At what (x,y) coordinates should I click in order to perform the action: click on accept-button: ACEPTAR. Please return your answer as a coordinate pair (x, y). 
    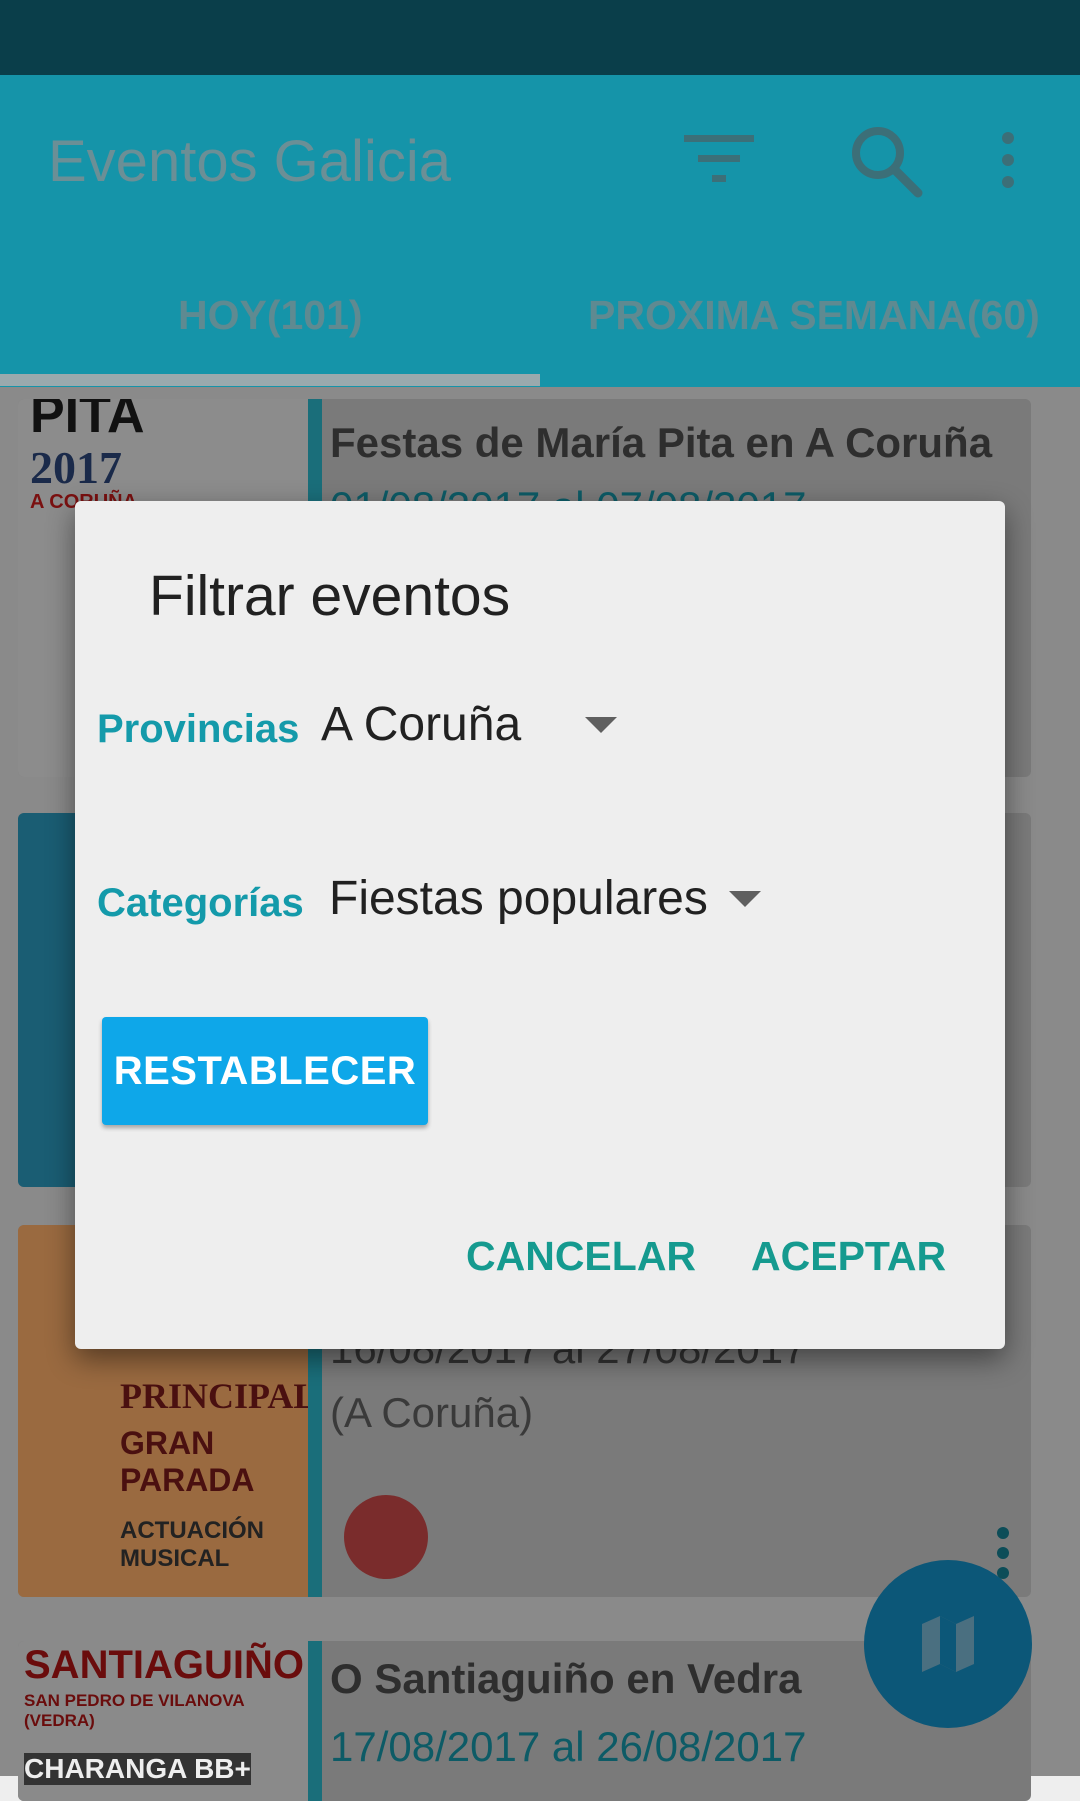
    Looking at the image, I should click on (848, 1256).